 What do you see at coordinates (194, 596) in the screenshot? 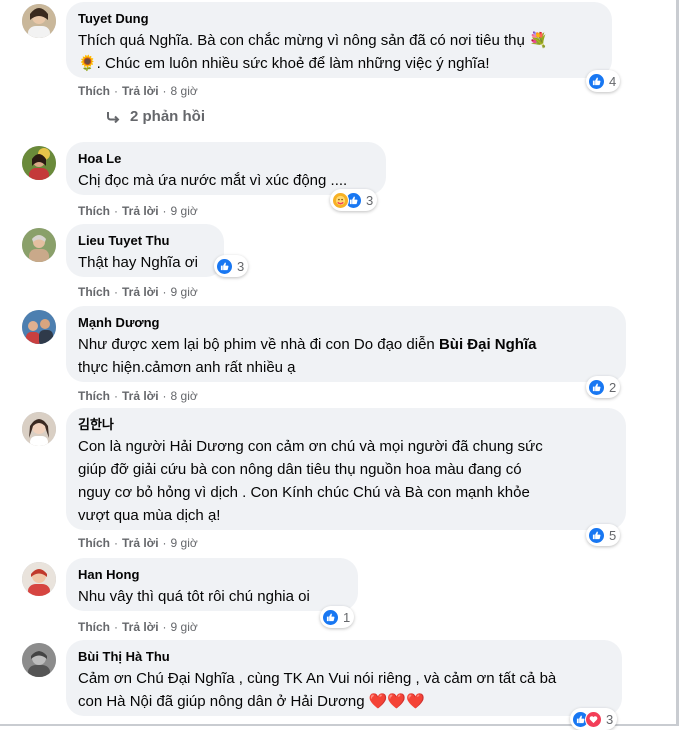
I see `comment-text-line: Nhu vây thì quá tôt rôi chú nghia oi` at bounding box center [194, 596].